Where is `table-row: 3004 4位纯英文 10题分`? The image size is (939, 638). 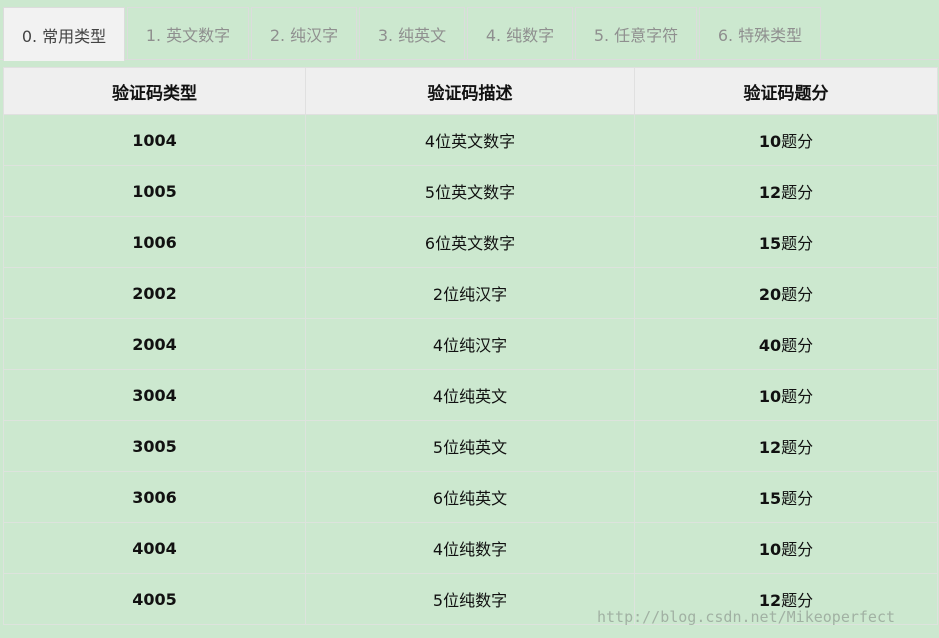 table-row: 3004 4位纯英文 10题分 is located at coordinates (470, 395).